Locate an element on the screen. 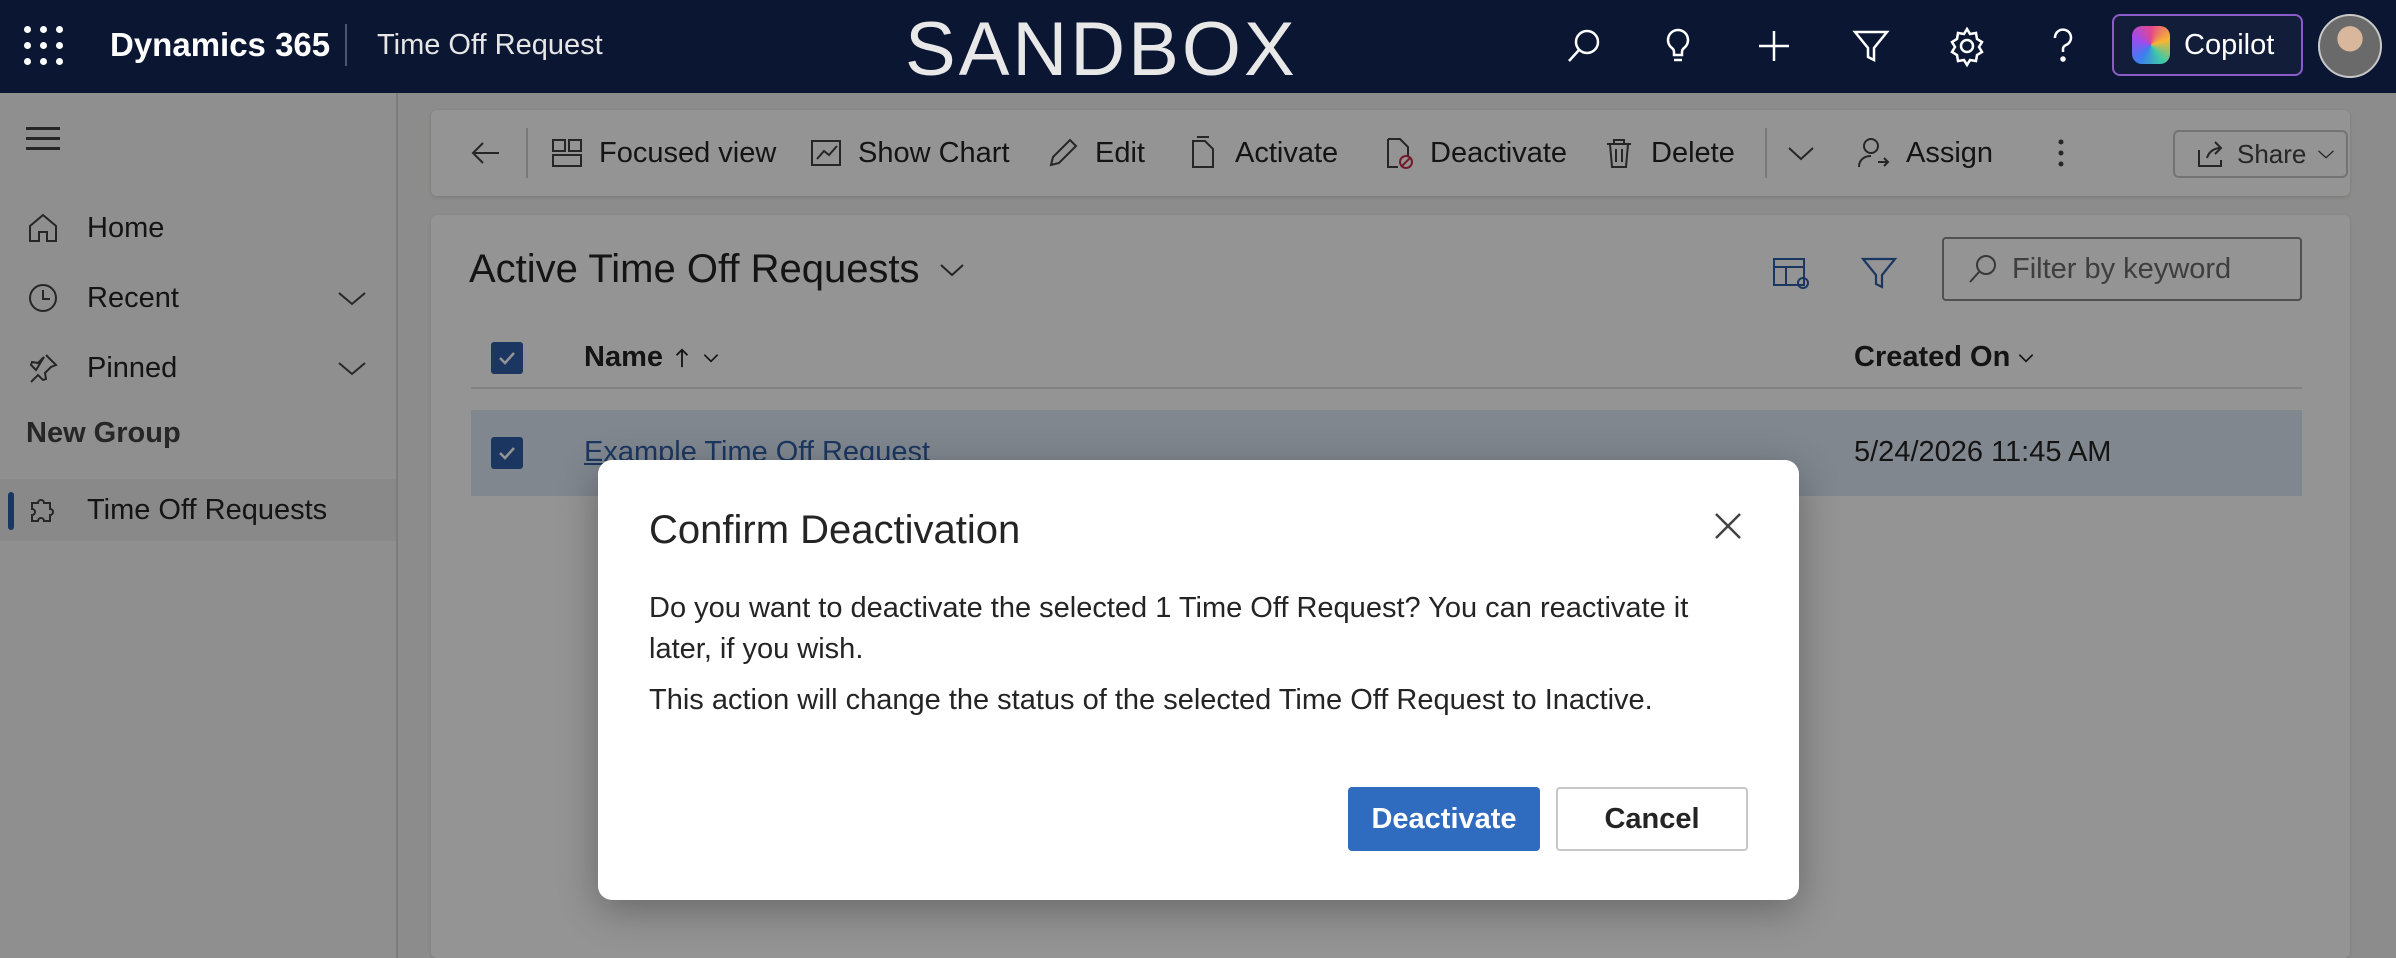  deactivate-confirm-button: Deactivate is located at coordinates (1444, 819).